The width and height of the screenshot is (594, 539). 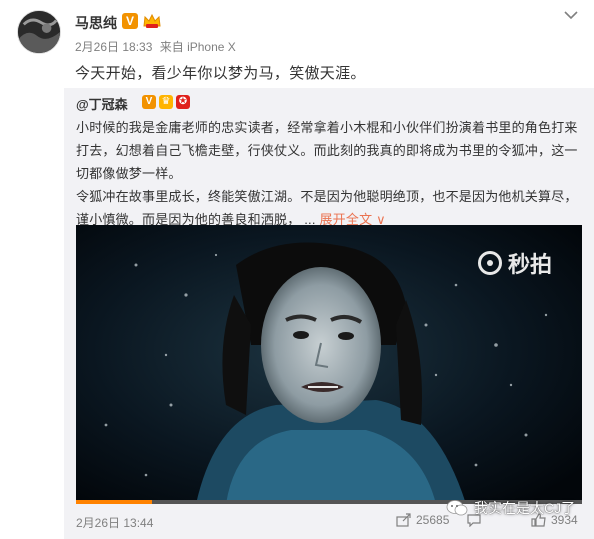 I want to click on repost-badges: V ♛ ✪, so click(x=166, y=102).